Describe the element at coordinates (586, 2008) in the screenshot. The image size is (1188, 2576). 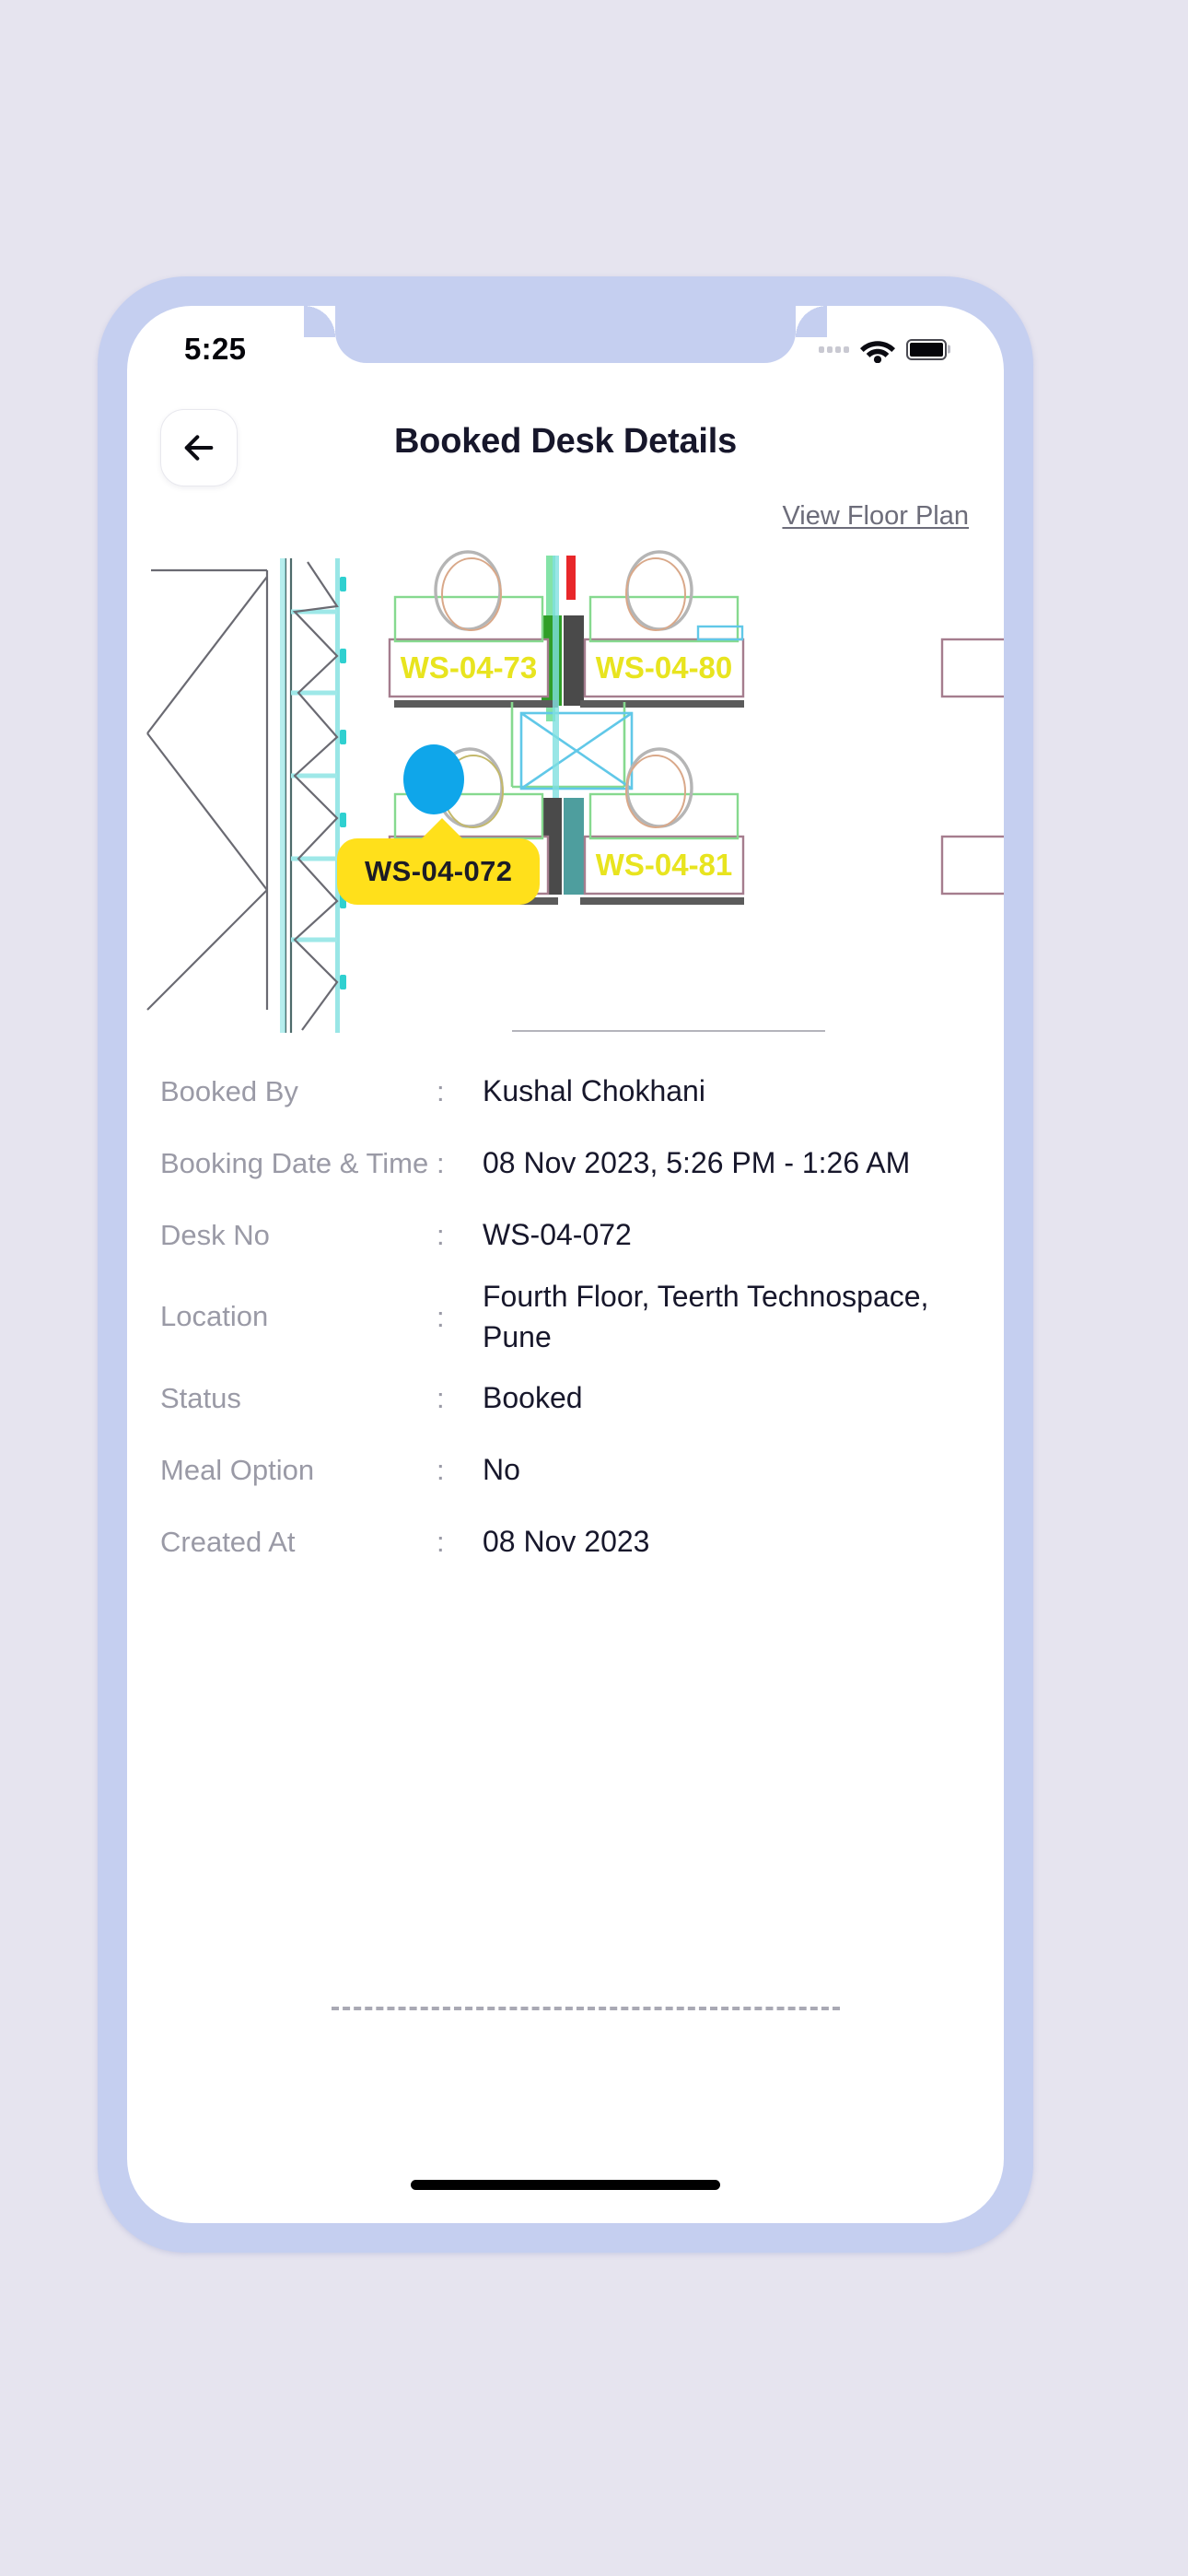
I see `section-divider` at that location.